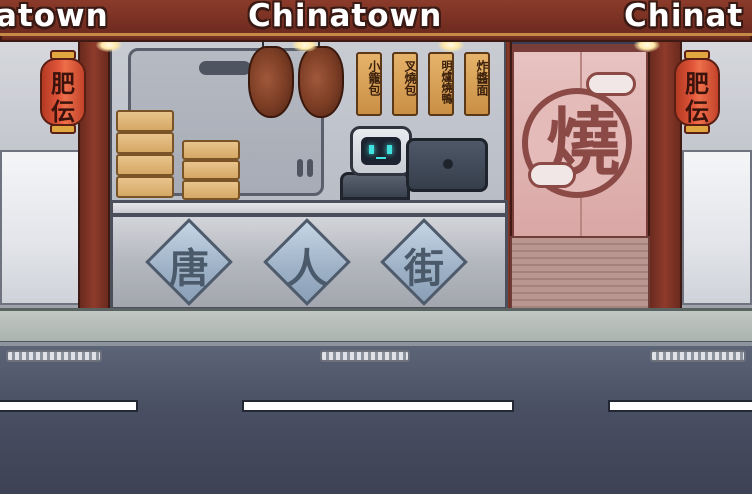 Image resolution: width=752 pixels, height=494 pixels. Describe the element at coordinates (189, 268) in the screenshot. I see `counter-char-tang: 唐` at that location.